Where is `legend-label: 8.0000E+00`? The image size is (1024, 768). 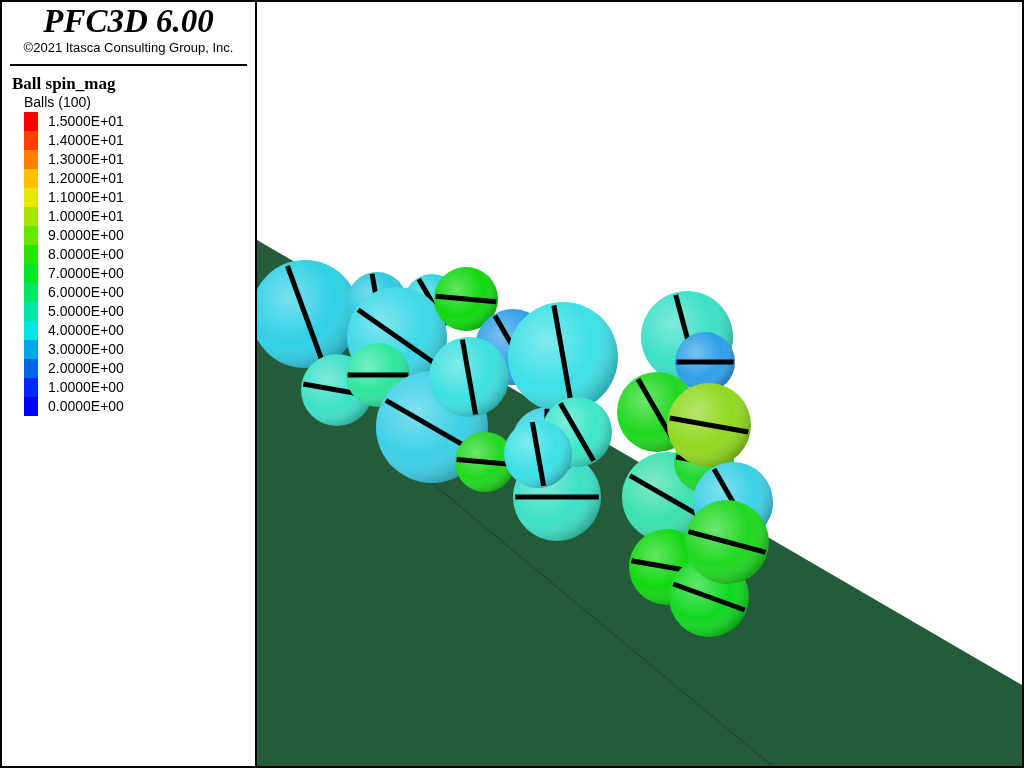
legend-label: 8.0000E+00 is located at coordinates (86, 254).